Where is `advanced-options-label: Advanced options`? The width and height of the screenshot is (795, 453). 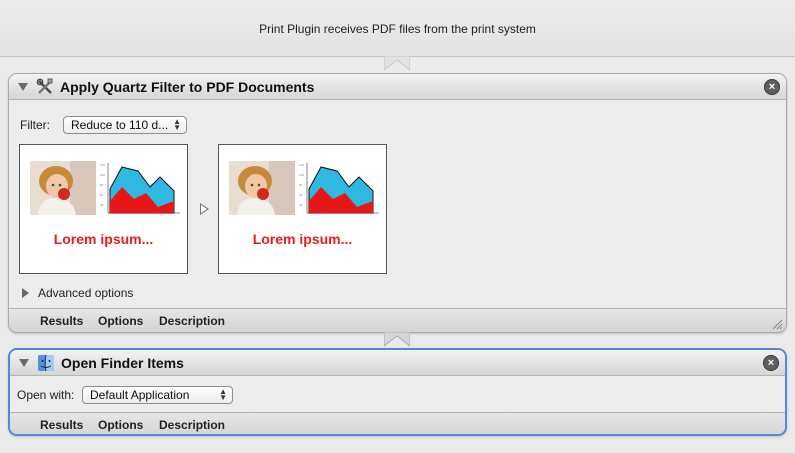 advanced-options-label: Advanced options is located at coordinates (85, 293).